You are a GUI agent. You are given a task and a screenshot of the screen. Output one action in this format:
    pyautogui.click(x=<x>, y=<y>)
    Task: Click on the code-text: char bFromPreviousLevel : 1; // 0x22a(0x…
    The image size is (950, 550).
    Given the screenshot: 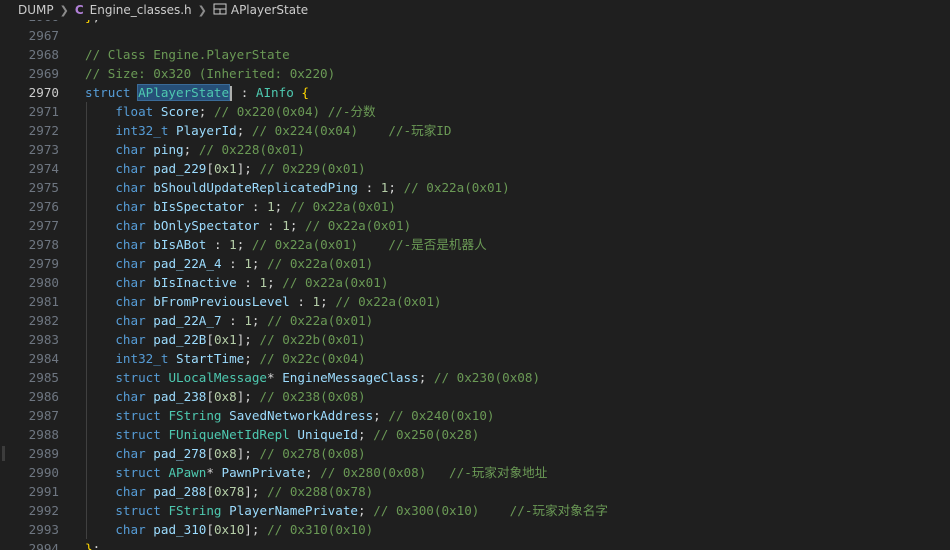 What is the action you would take?
    pyautogui.click(x=263, y=301)
    